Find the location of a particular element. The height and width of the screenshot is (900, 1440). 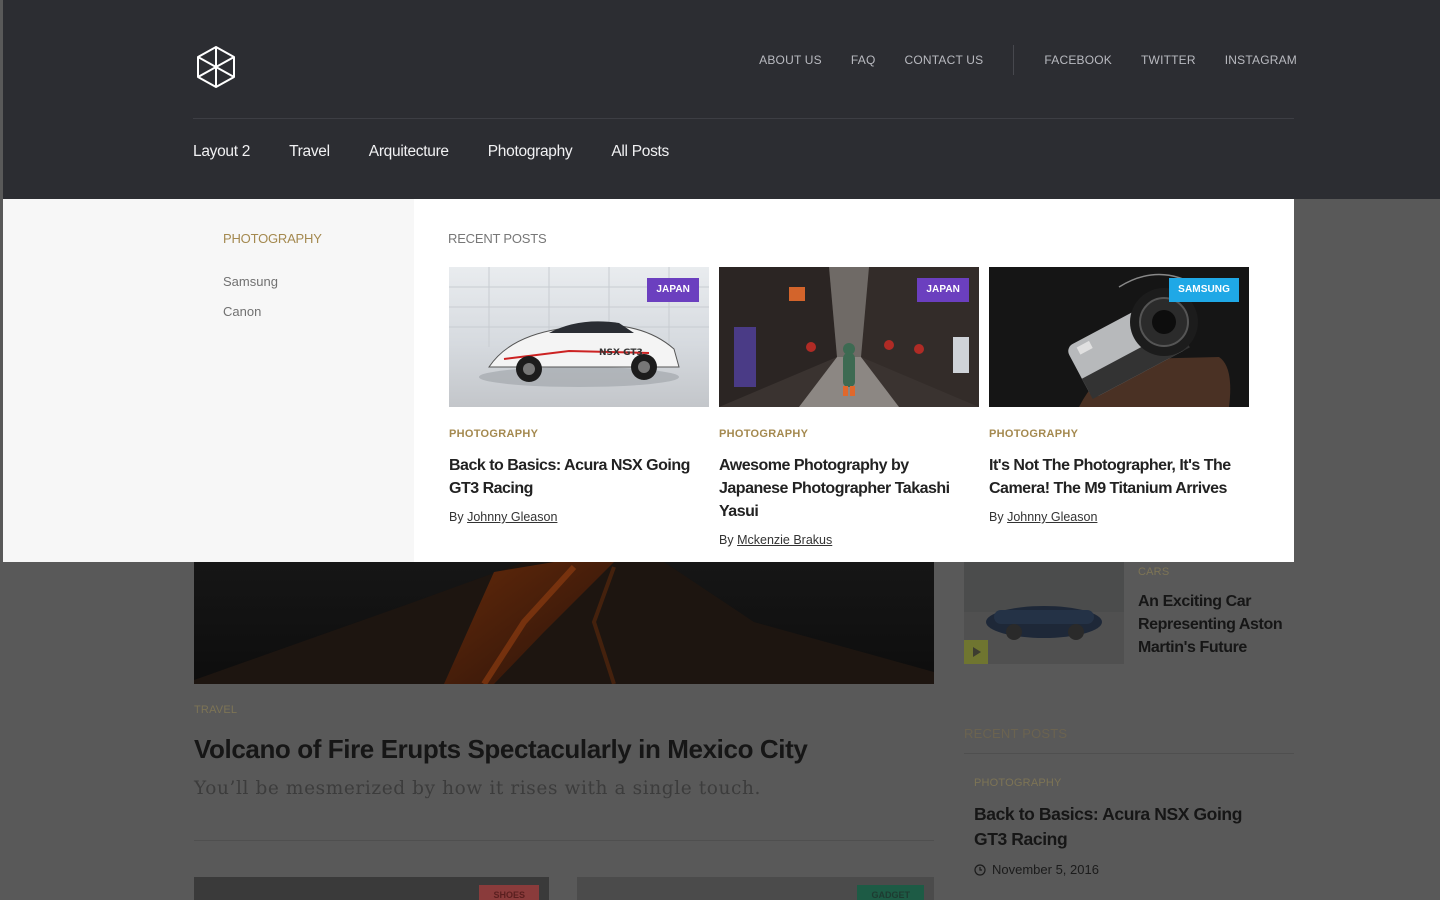

post-badge: SHOES is located at coordinates (509, 892).